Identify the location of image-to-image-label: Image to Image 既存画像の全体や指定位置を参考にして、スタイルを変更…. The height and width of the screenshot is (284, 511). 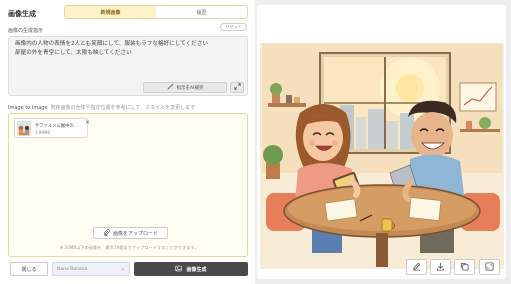
(101, 107).